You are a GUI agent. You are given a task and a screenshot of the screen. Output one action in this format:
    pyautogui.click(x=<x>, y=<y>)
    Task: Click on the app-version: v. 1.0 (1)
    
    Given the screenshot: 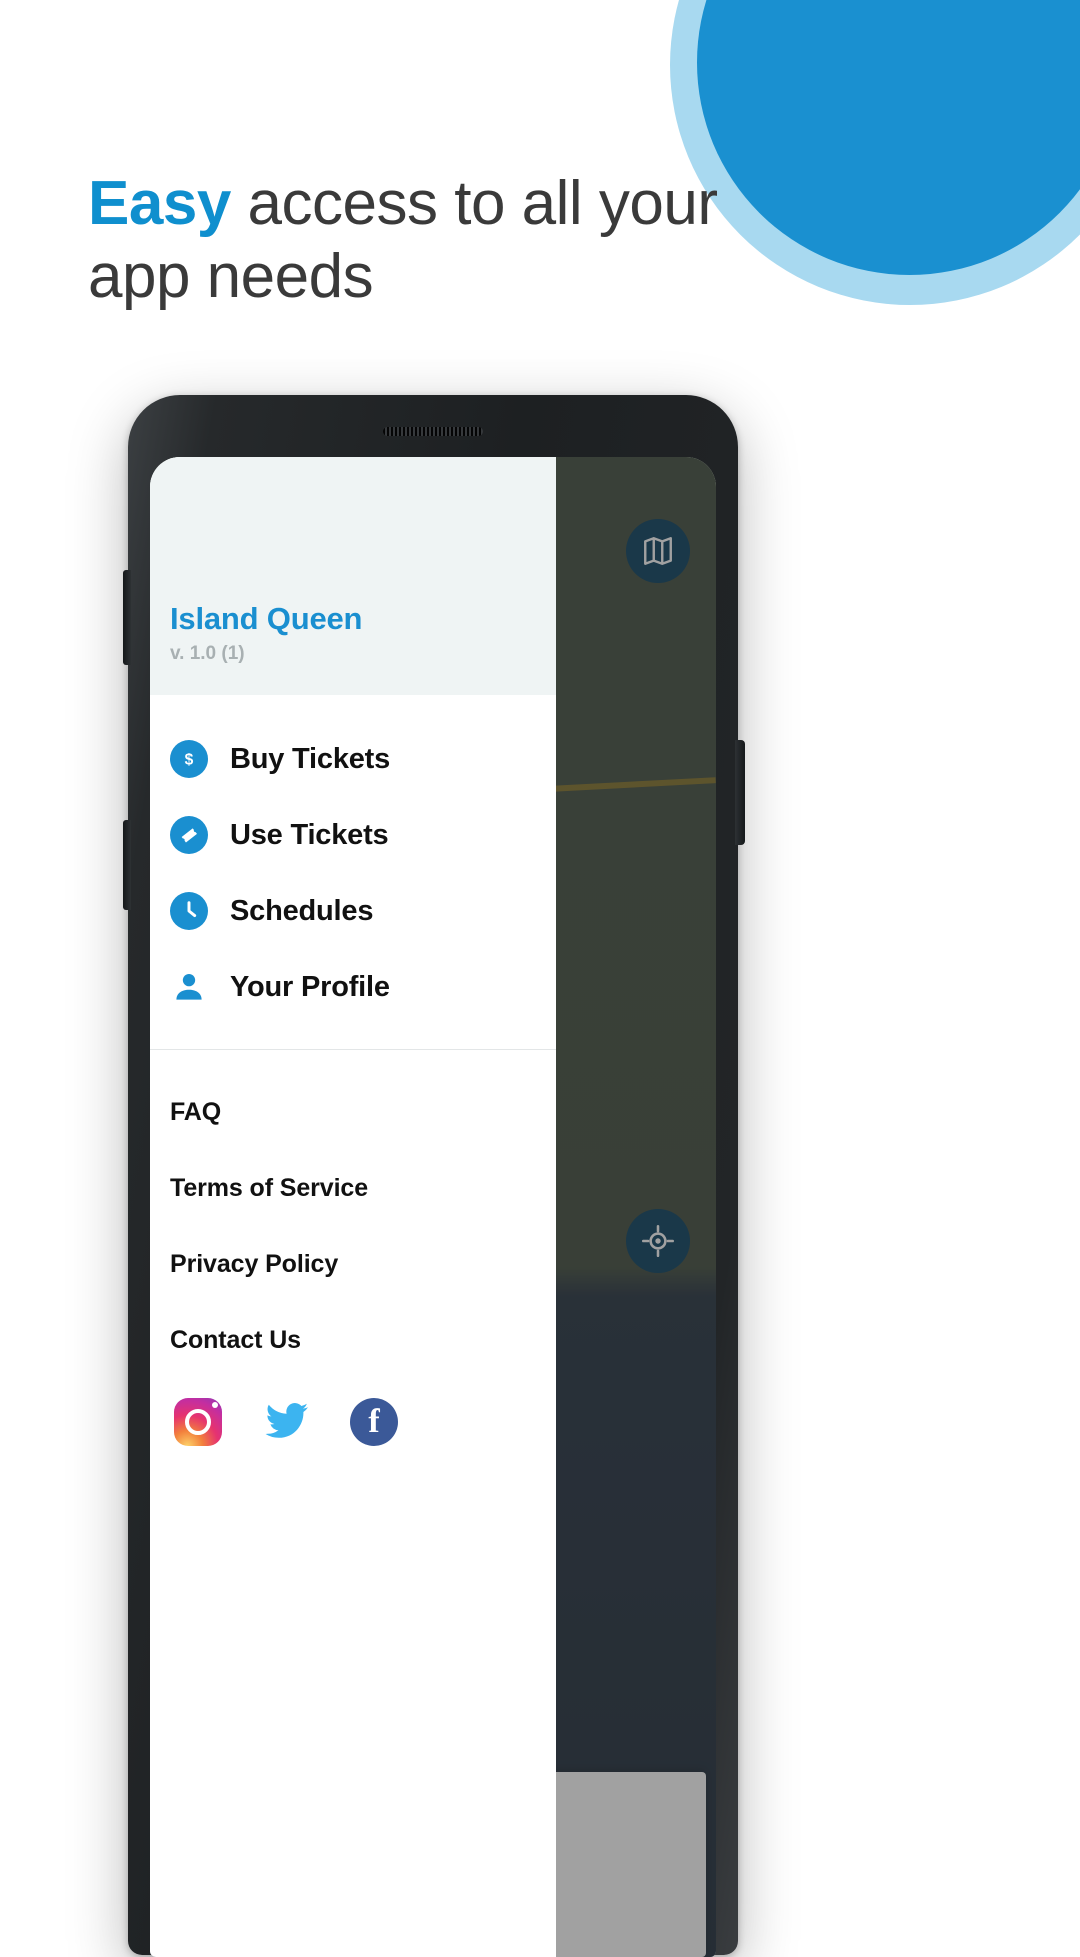 What is the action you would take?
    pyautogui.click(x=207, y=653)
    